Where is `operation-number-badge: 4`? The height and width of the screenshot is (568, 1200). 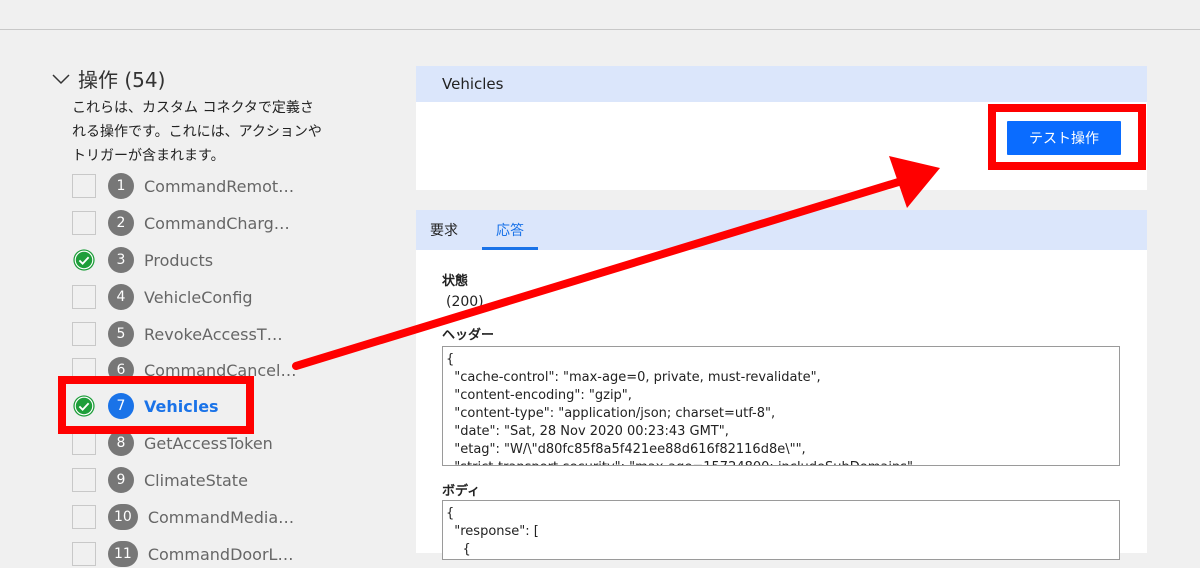
operation-number-badge: 4 is located at coordinates (121, 297).